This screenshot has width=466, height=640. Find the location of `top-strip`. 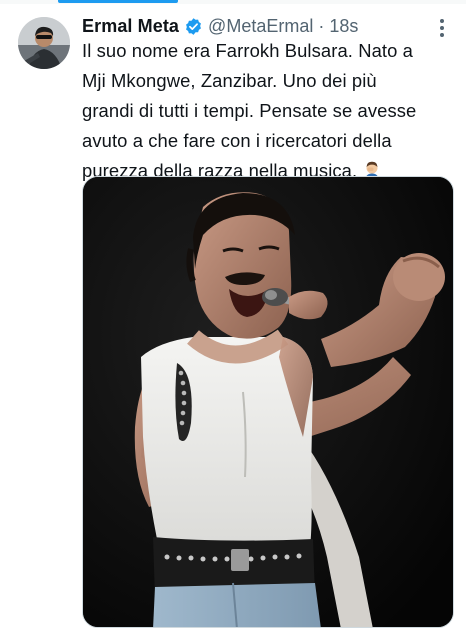

top-strip is located at coordinates (233, 2).